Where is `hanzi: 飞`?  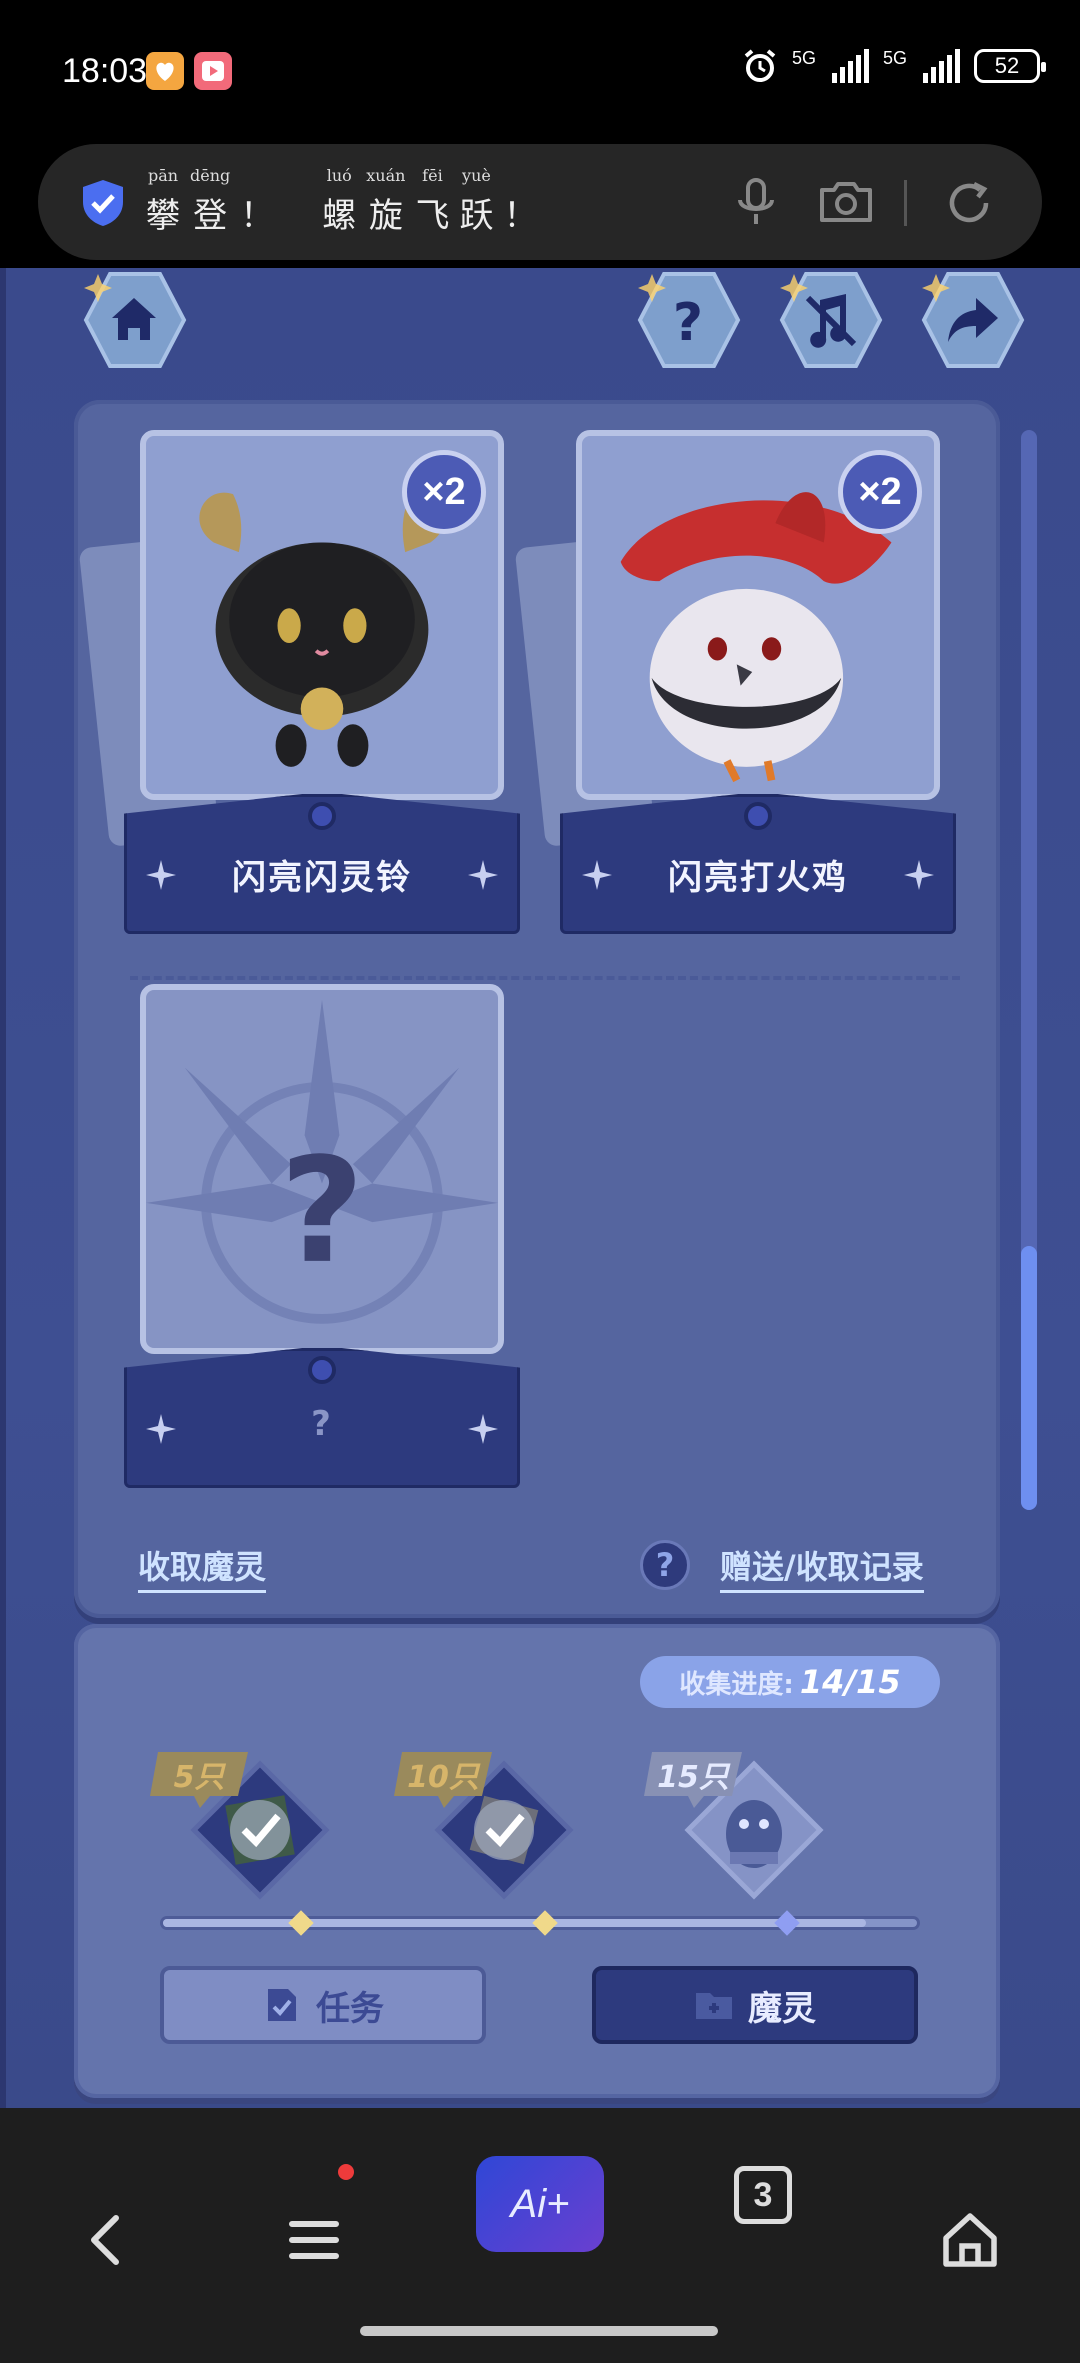 hanzi: 飞 is located at coordinates (432, 216).